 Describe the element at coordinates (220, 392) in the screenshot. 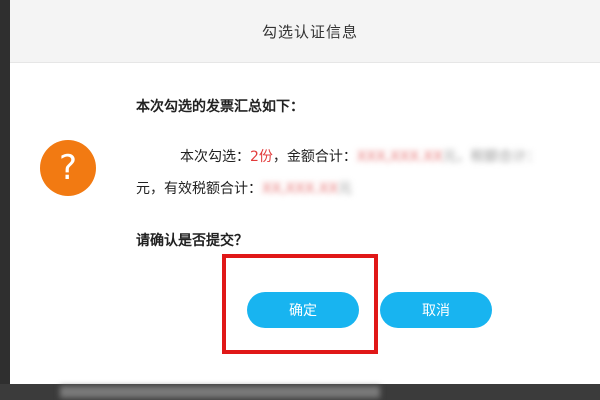

I see `background-blurred-text` at that location.